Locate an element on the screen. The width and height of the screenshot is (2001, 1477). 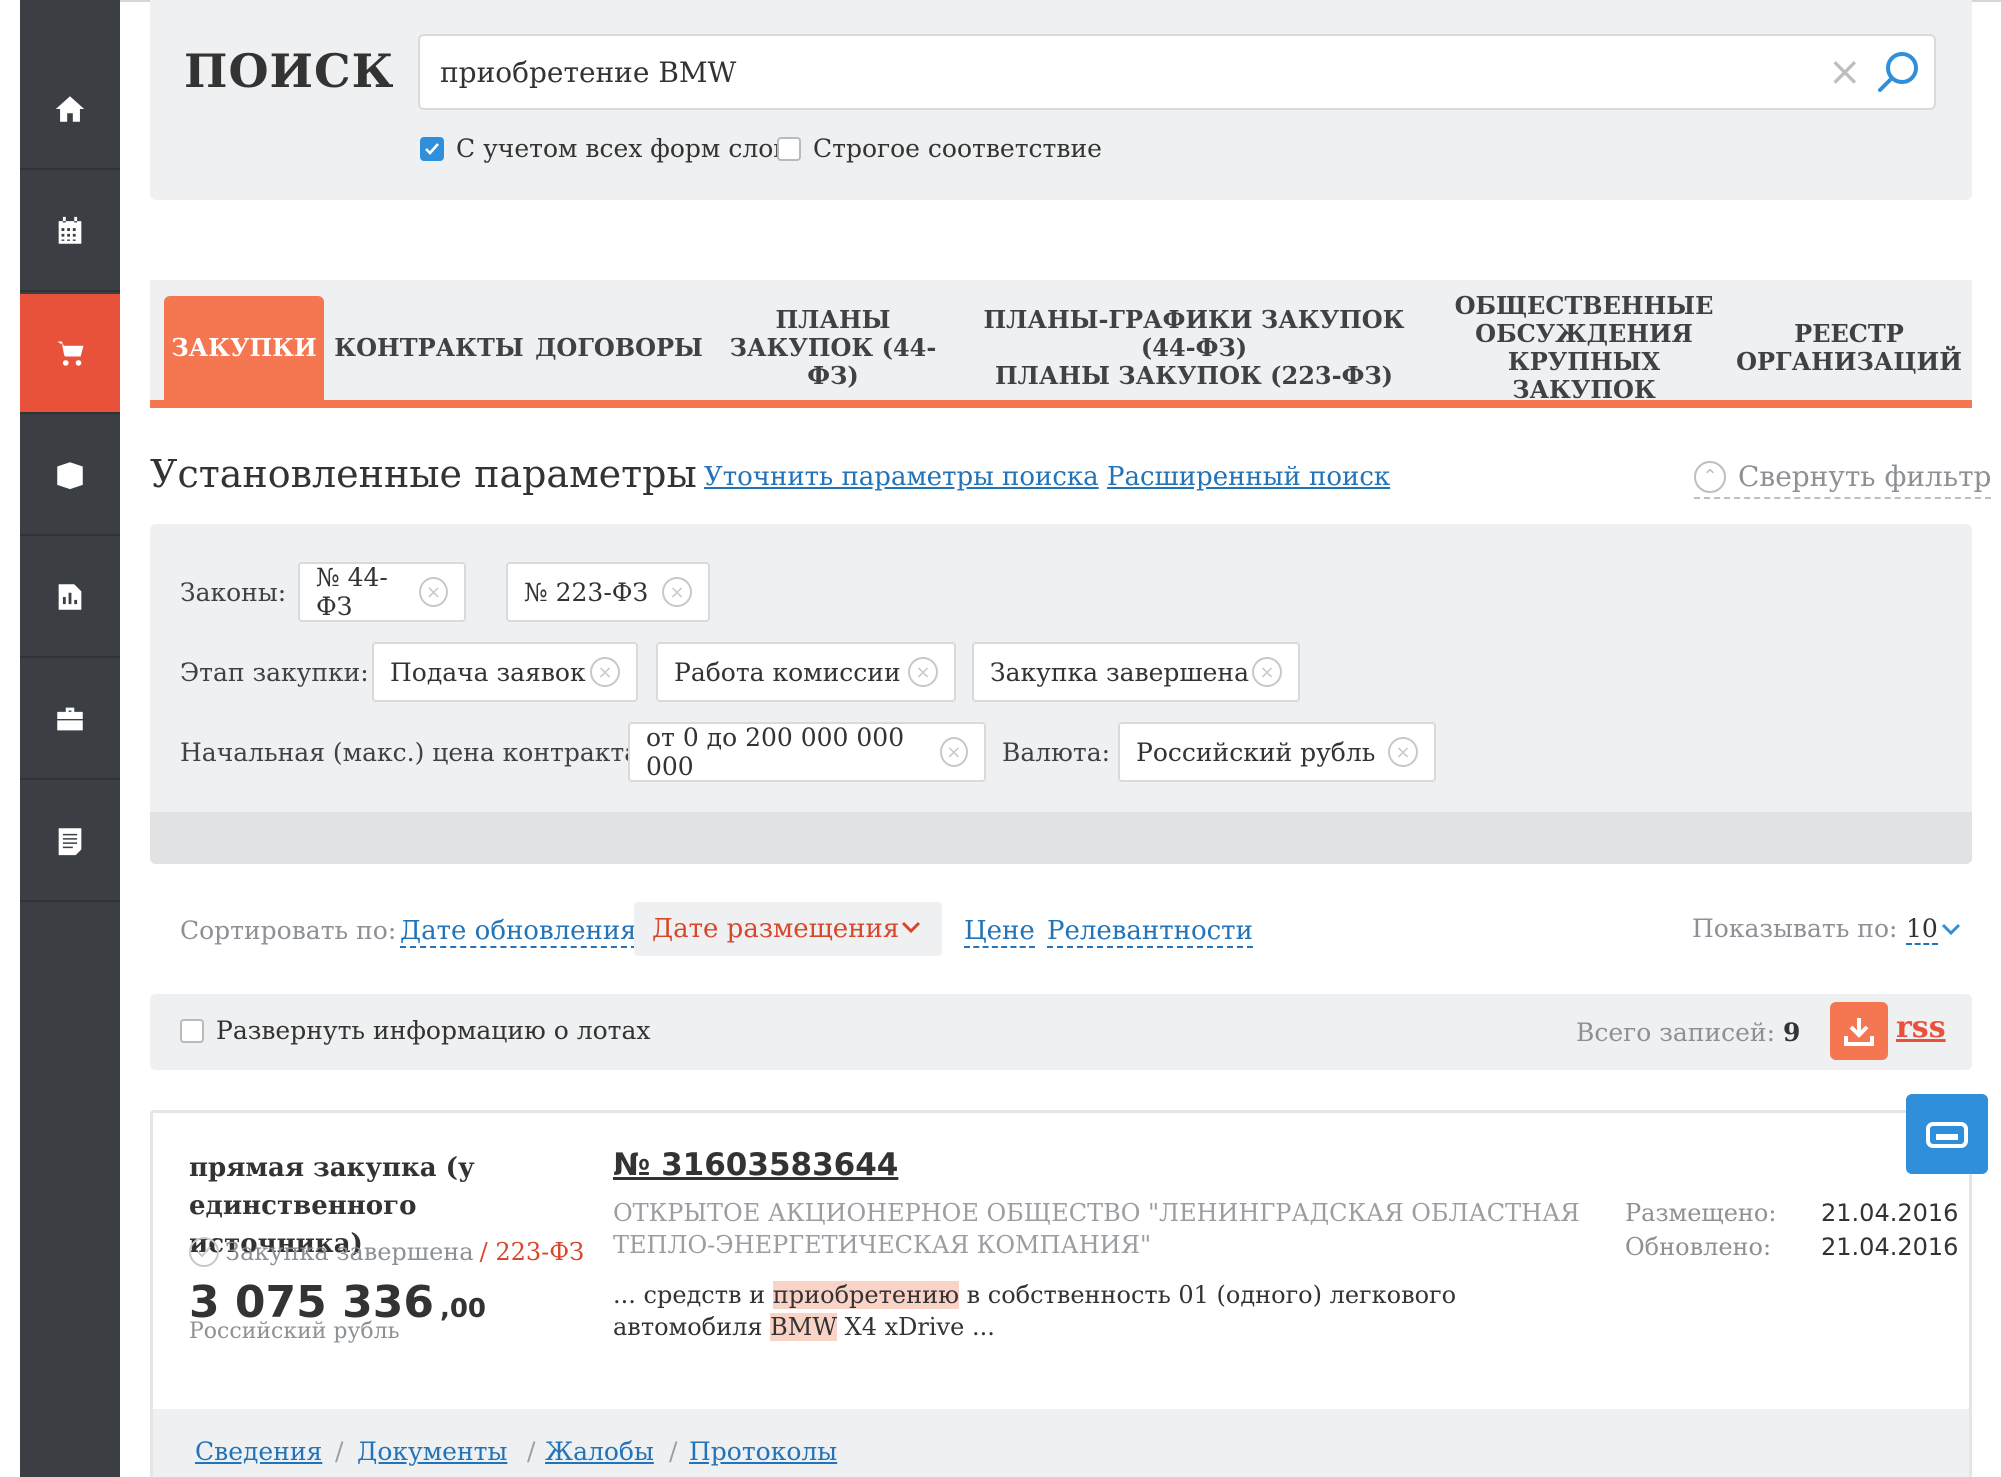
download-icon is located at coordinates (1859, 1032).